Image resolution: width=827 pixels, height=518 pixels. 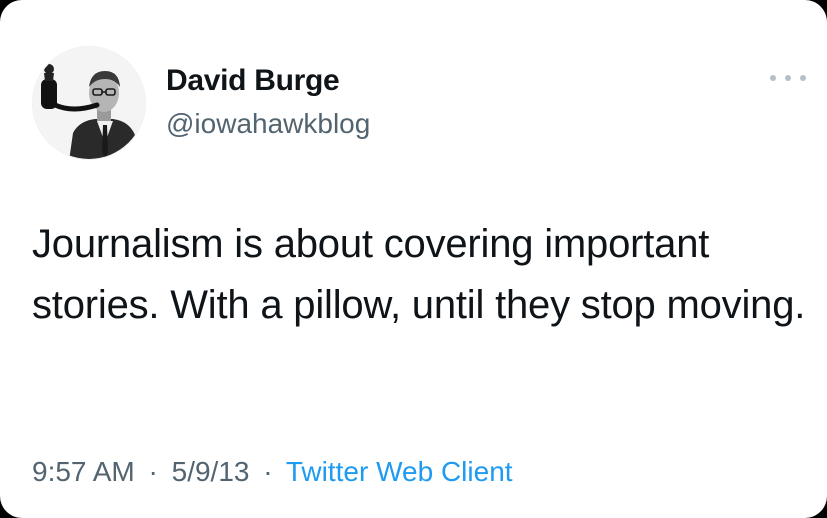 I want to click on source-client-link: Twitter Web Client, so click(x=399, y=471).